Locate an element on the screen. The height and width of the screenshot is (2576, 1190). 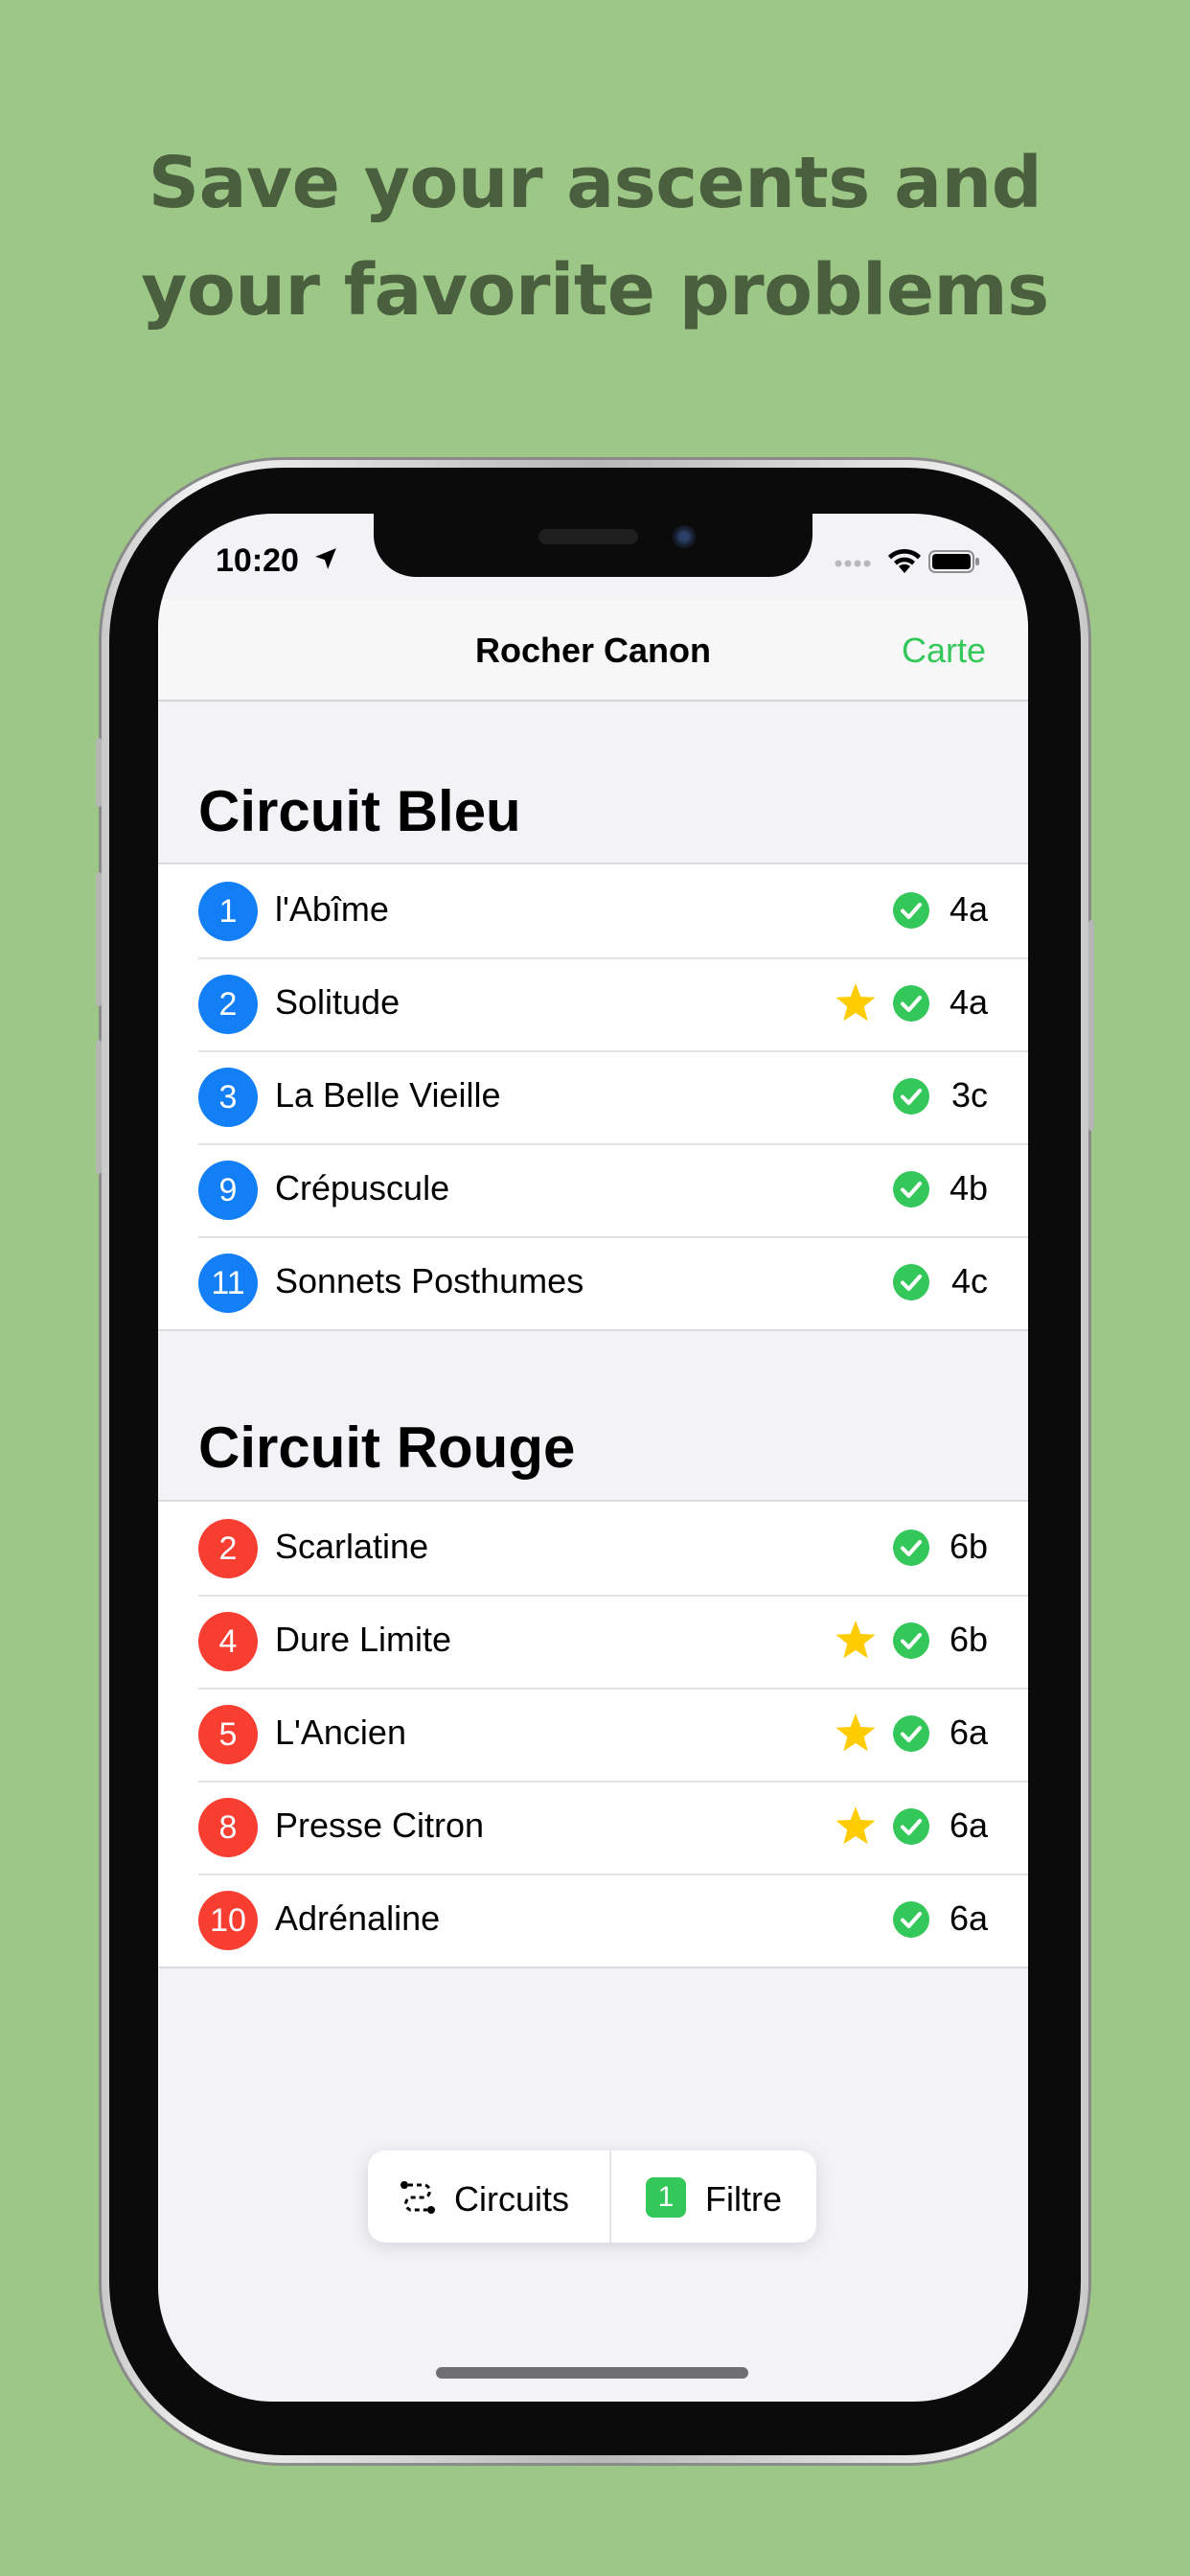
section-header-circuit-bleu: Circuit Bleu is located at coordinates (359, 811).